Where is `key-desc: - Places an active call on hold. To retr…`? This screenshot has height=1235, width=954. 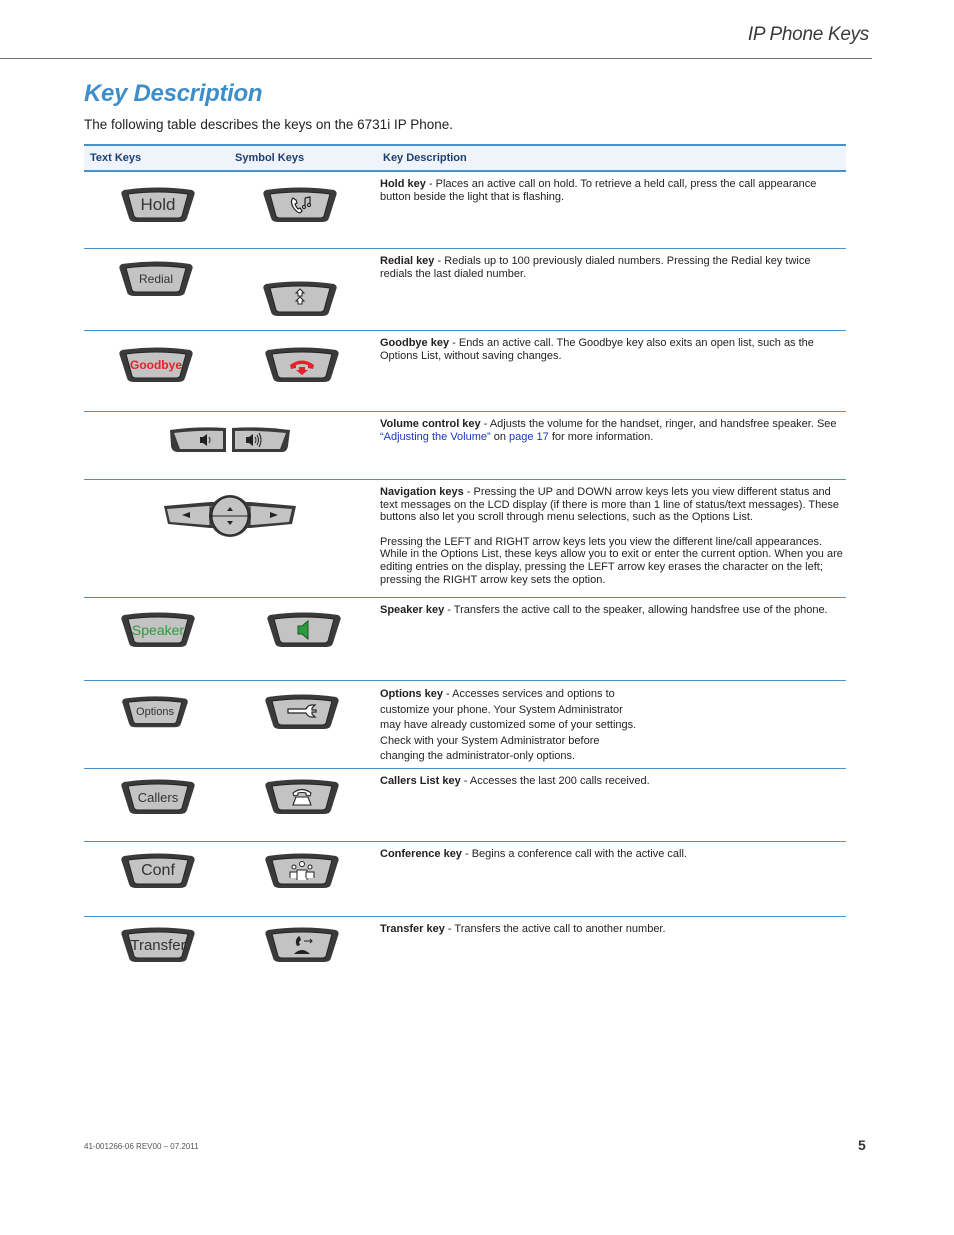
key-desc: - Places an active call on hold. To retr… is located at coordinates (598, 190).